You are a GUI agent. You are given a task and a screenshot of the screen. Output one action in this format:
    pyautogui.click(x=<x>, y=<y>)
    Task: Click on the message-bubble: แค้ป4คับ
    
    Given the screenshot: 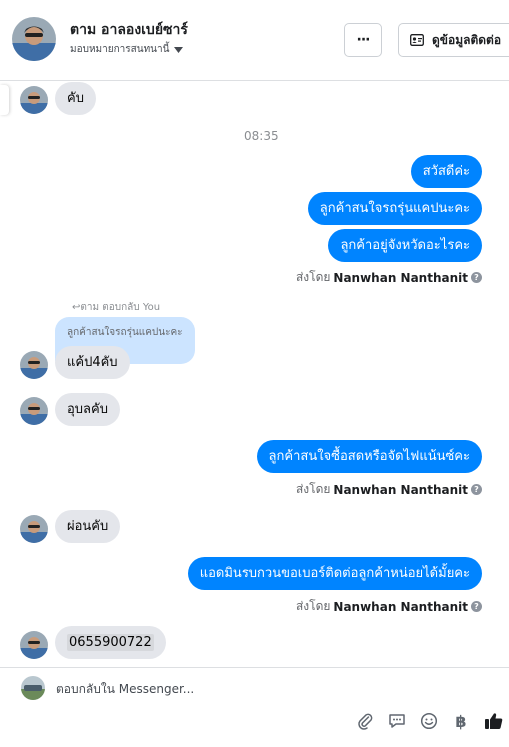 What is the action you would take?
    pyautogui.click(x=92, y=362)
    